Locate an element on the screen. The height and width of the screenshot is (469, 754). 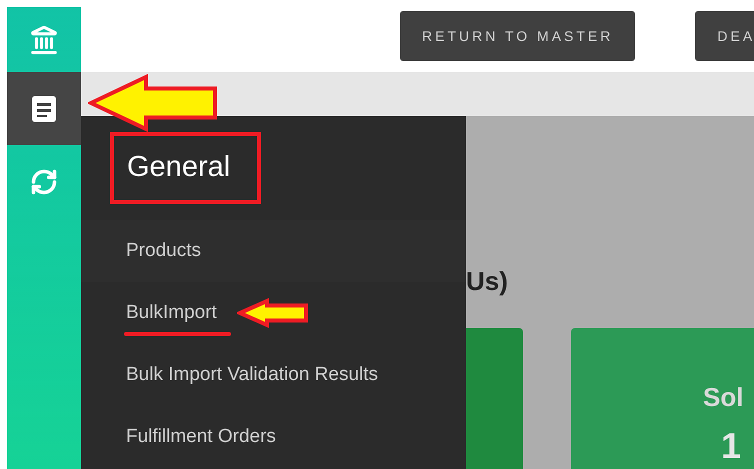
bank-icon is located at coordinates (44, 39).